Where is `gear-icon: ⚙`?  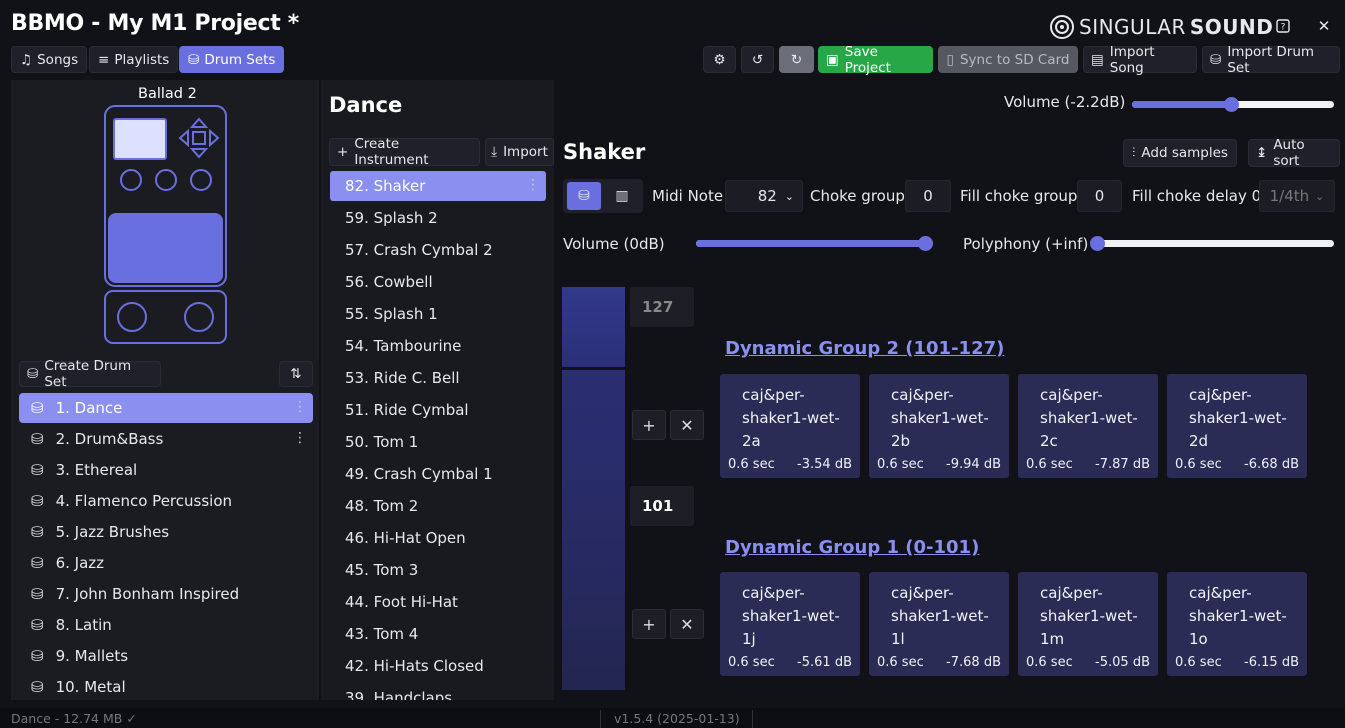 gear-icon: ⚙ is located at coordinates (719, 59).